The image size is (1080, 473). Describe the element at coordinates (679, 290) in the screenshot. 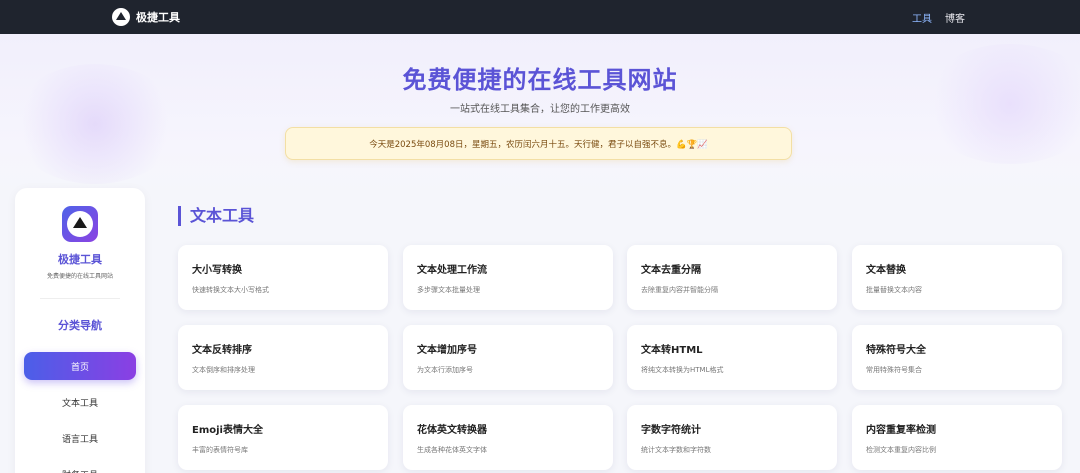

I see `card-desc: 去除重复内容并智能分隔` at that location.